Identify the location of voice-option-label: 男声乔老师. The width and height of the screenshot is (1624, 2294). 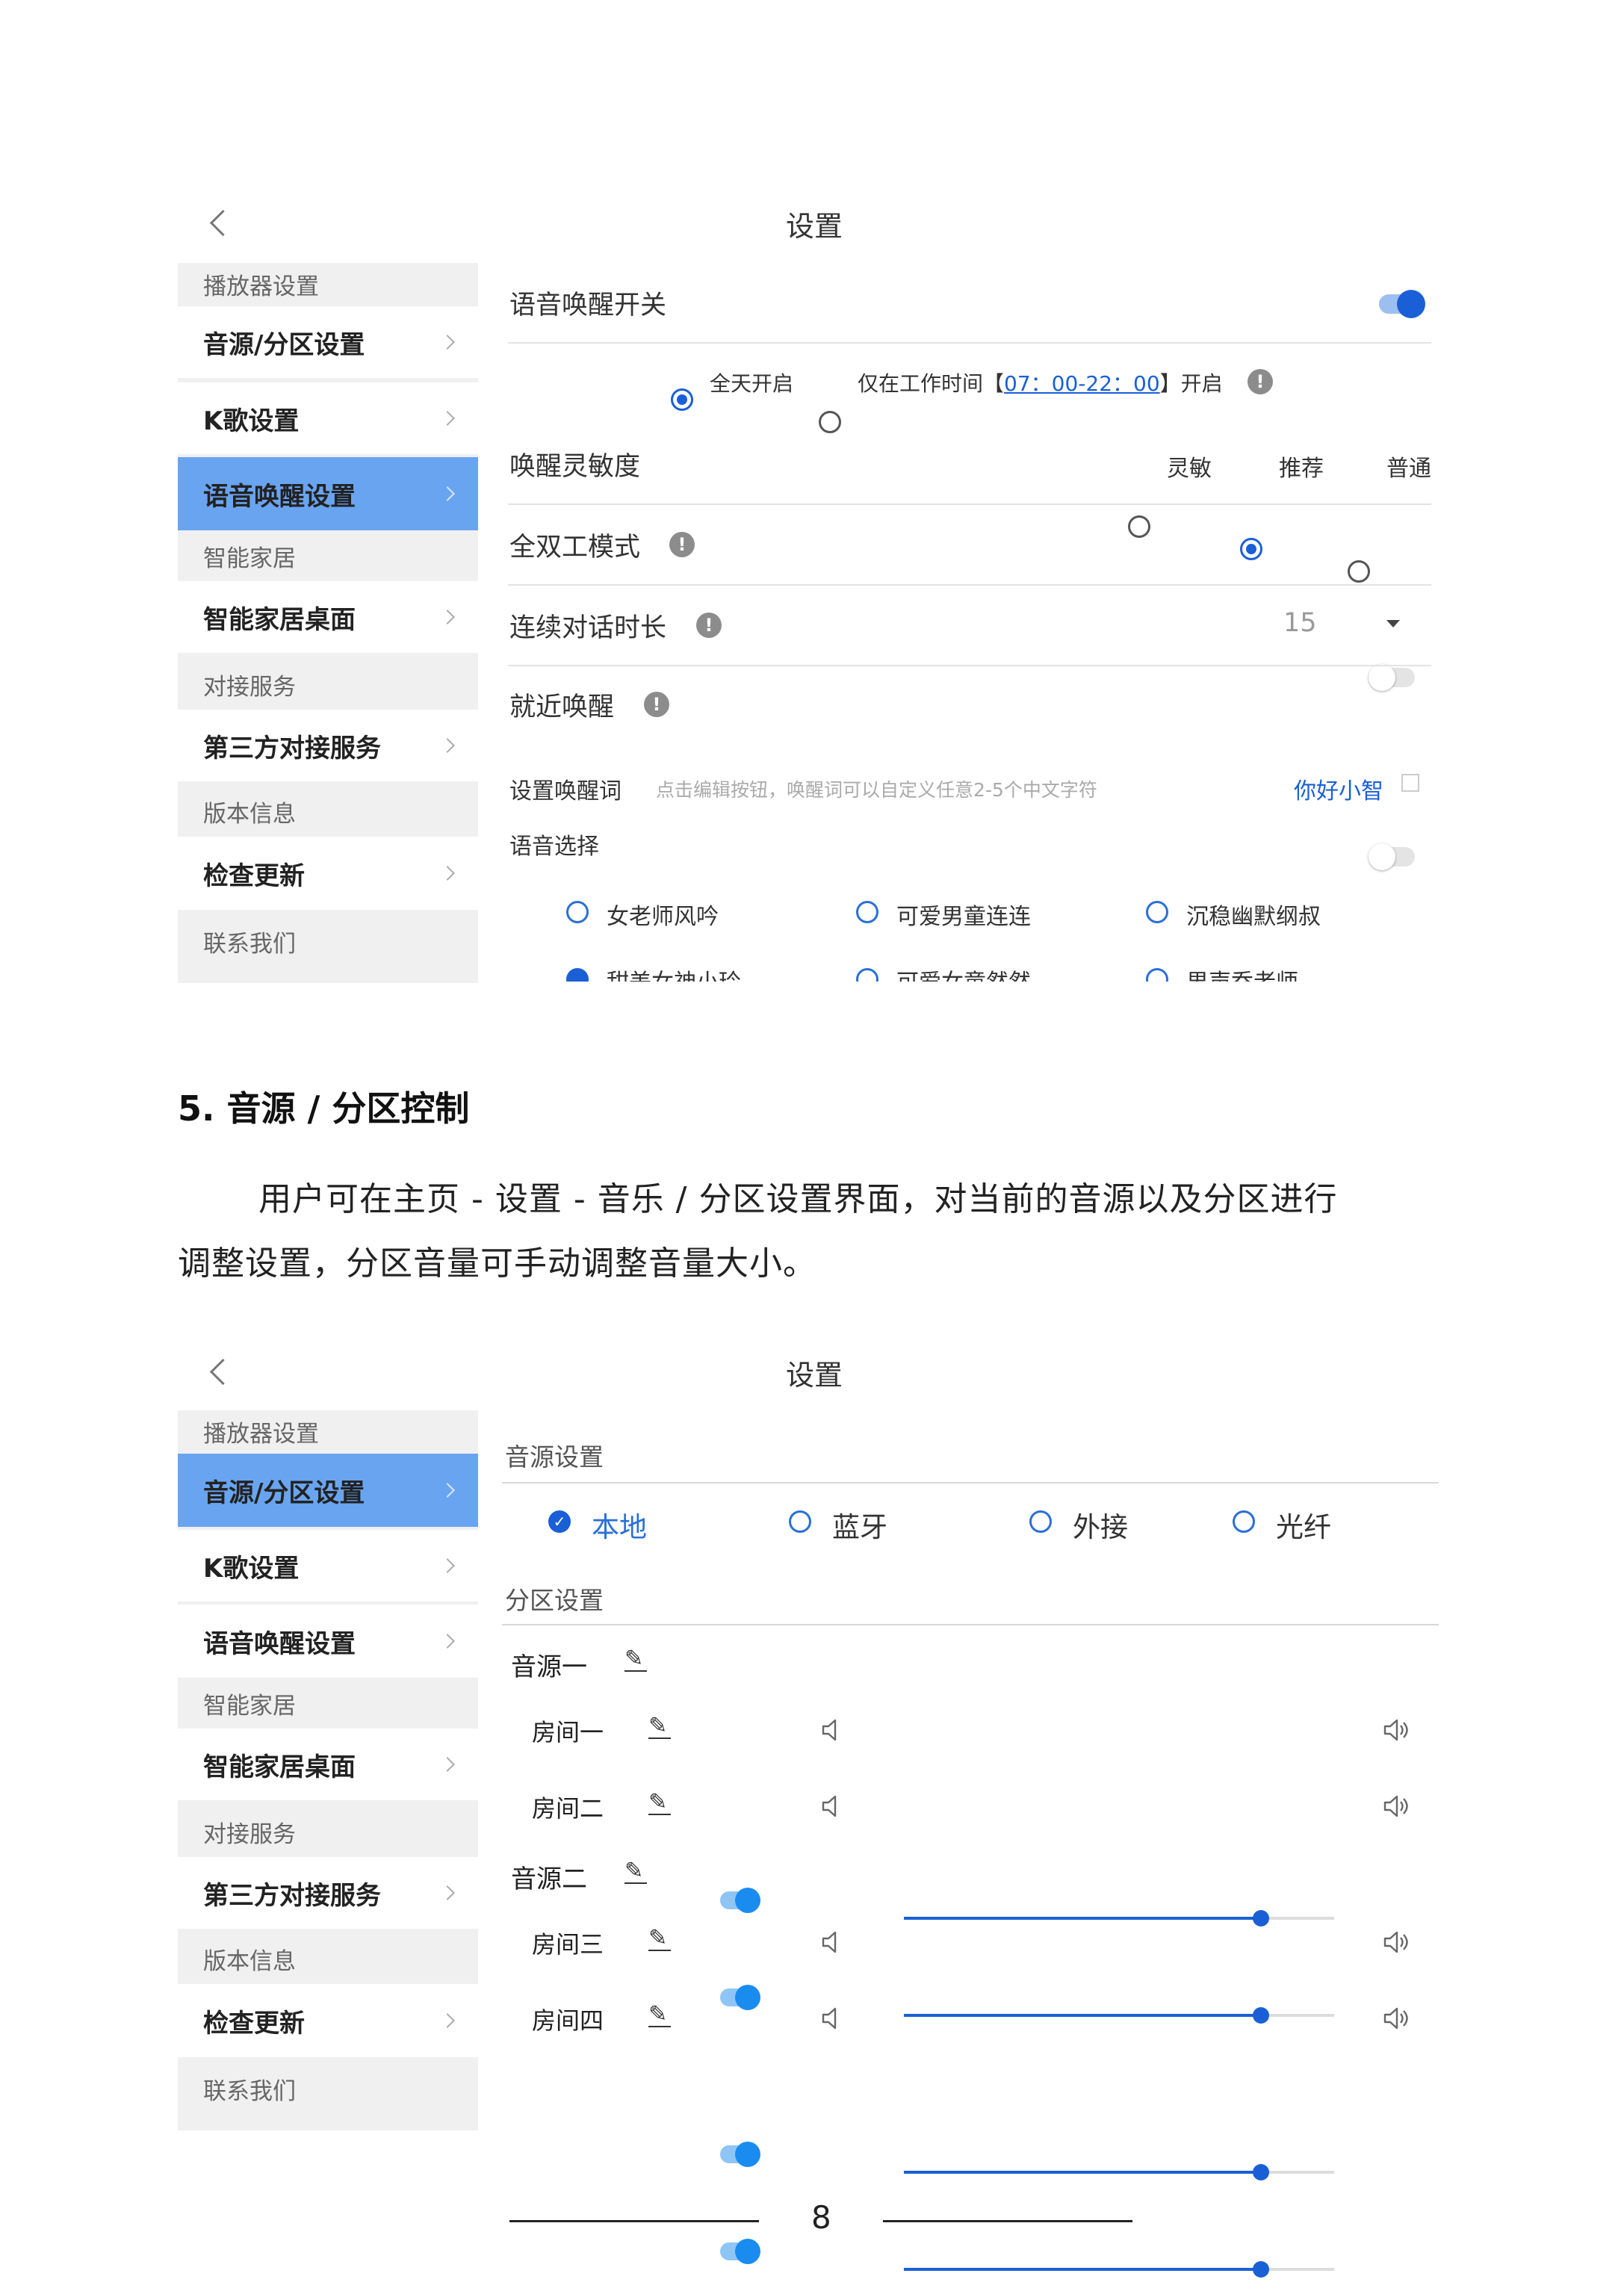
(1242, 973).